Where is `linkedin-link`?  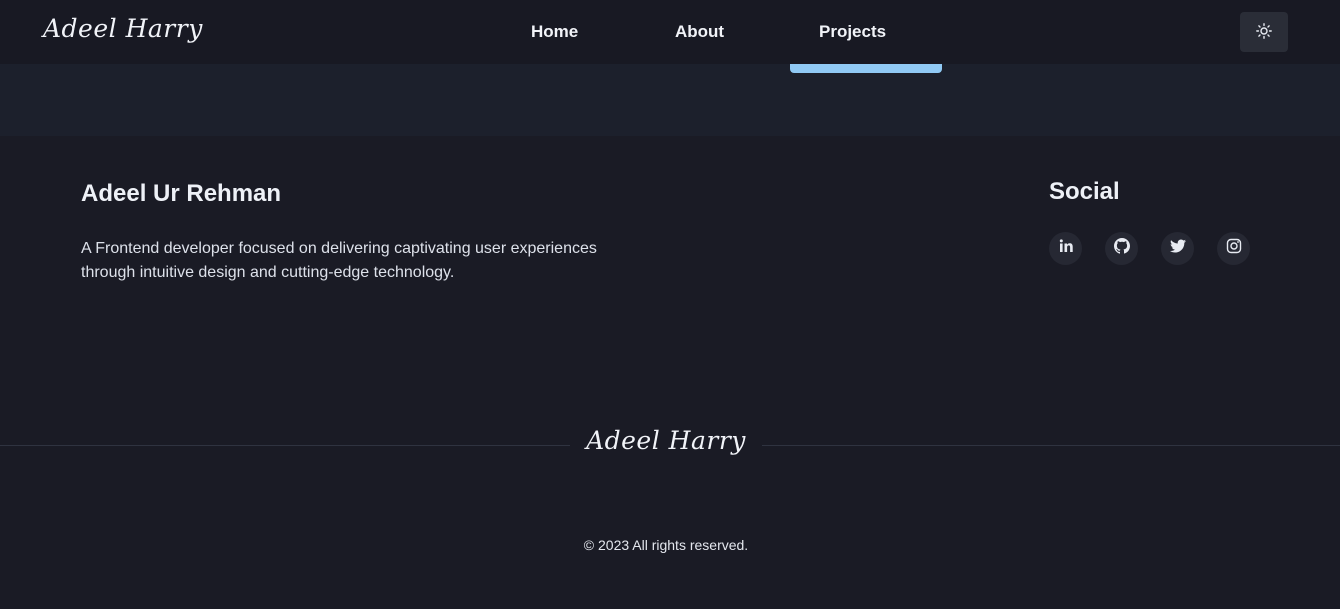
linkedin-link is located at coordinates (1065, 248).